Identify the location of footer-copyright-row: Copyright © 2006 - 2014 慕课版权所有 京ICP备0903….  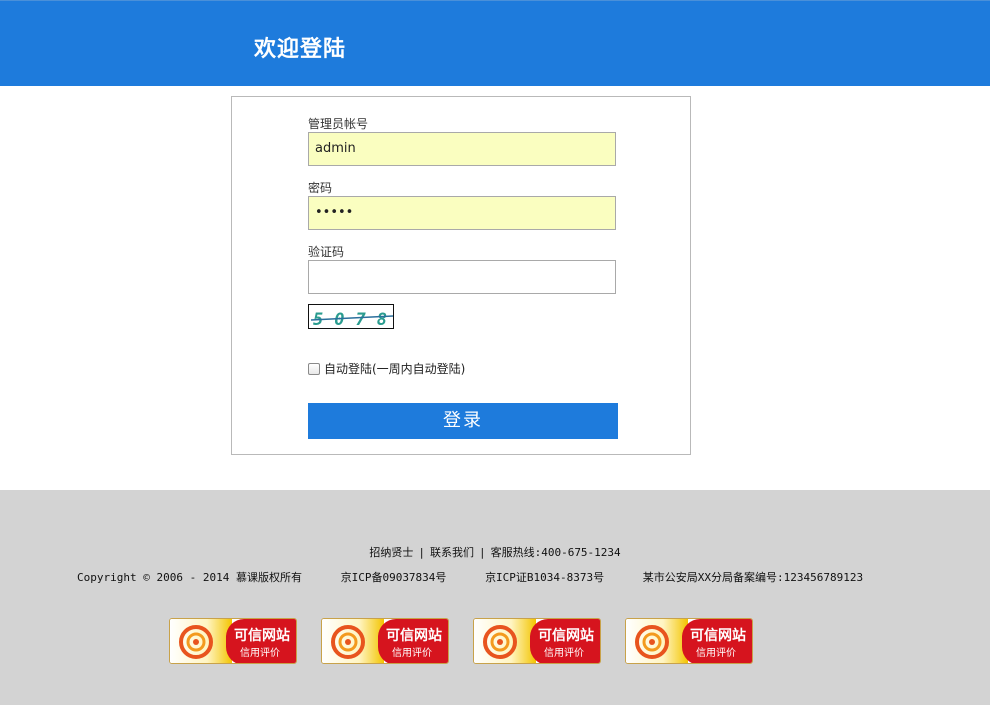
(486, 577).